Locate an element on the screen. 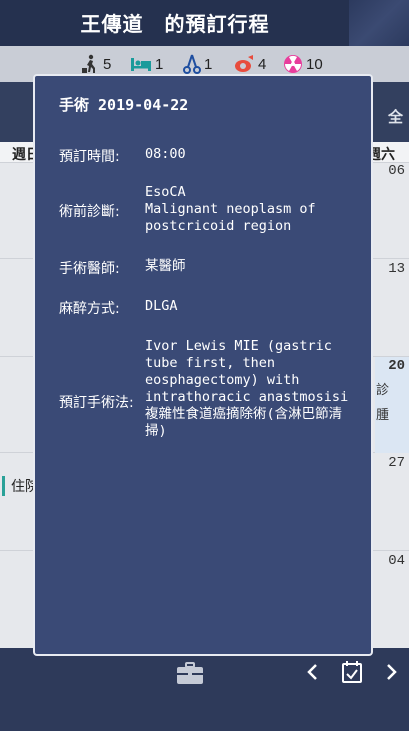 This screenshot has width=409, height=731. page-title: 王傳道 的預訂行程 is located at coordinates (175, 24).